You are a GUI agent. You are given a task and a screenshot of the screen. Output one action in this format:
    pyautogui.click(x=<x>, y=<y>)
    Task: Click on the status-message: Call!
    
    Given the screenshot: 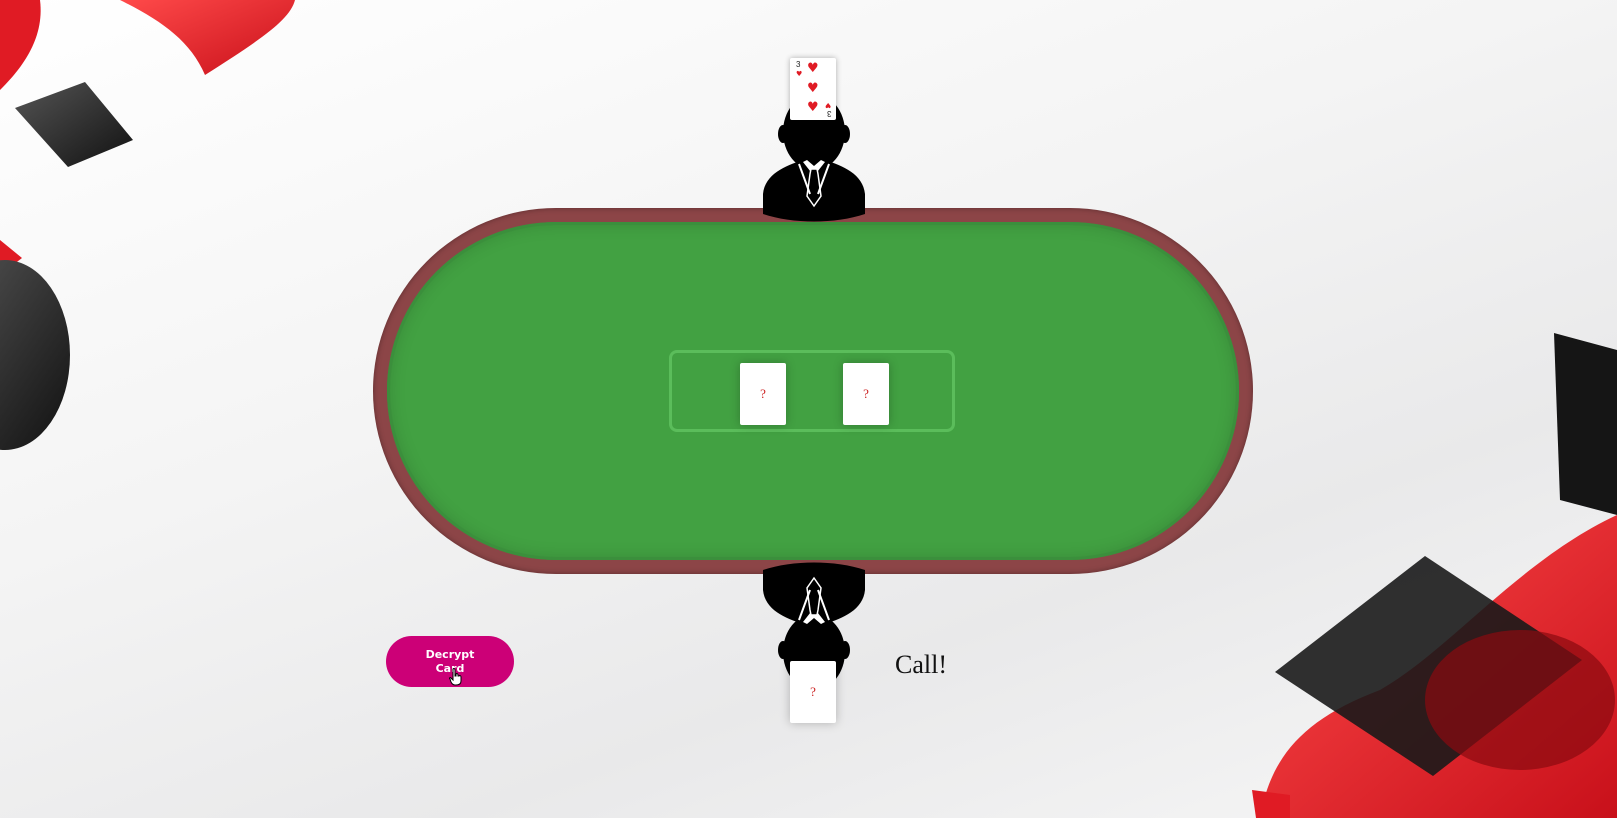 What is the action you would take?
    pyautogui.click(x=921, y=664)
    